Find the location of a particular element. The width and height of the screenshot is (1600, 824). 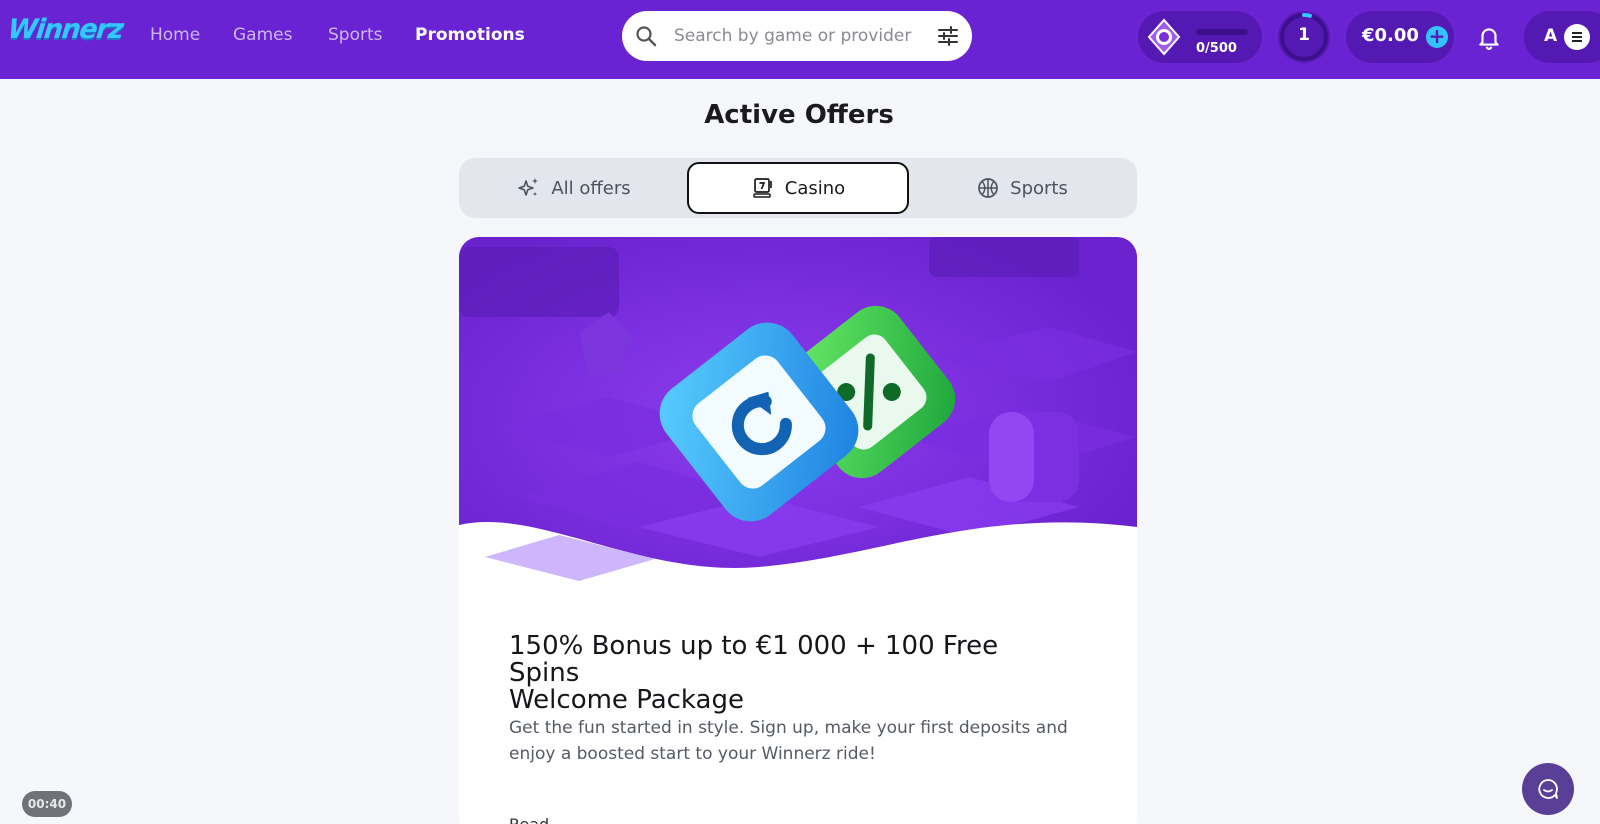

winnerz-logo: Winnerz is located at coordinates (65, 29).